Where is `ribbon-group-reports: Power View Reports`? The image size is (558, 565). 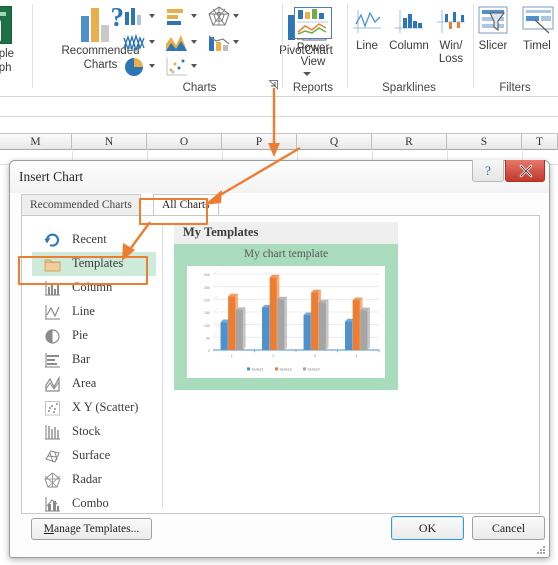 ribbon-group-reports: Power View Reports is located at coordinates (313, 48).